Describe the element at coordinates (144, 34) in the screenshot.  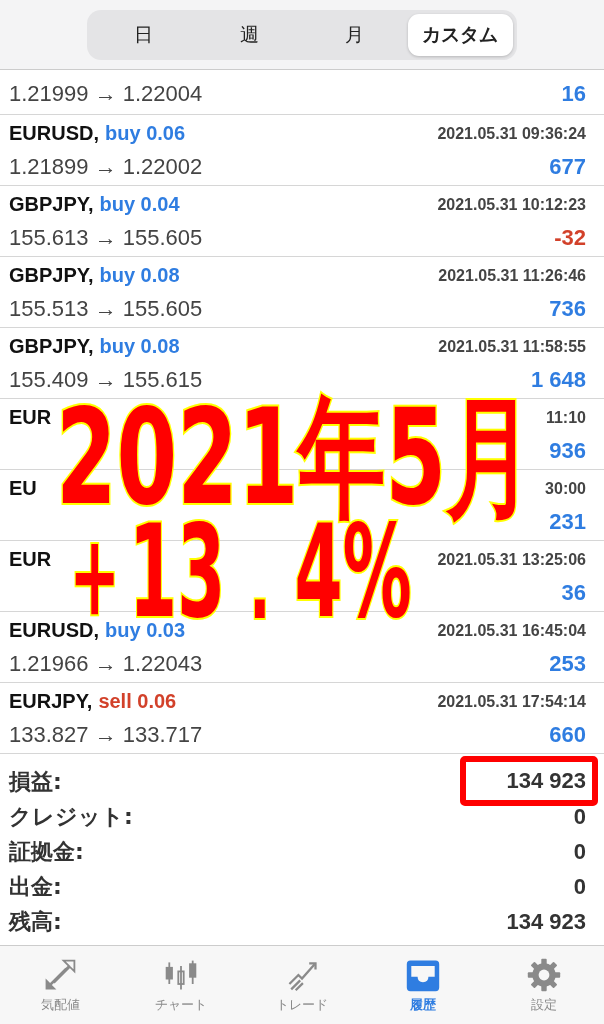
I see `period-tab: 日` at that location.